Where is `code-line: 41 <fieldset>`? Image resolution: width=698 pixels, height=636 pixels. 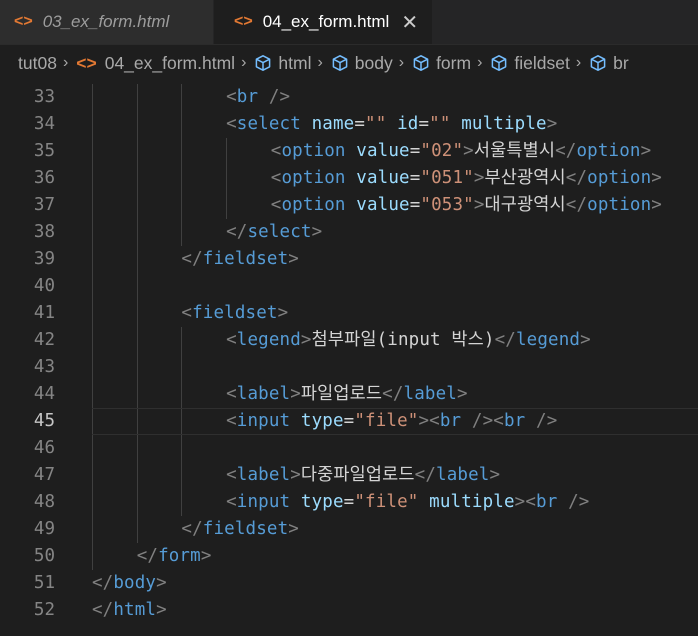
code-line: 41 <fieldset> is located at coordinates (349, 313).